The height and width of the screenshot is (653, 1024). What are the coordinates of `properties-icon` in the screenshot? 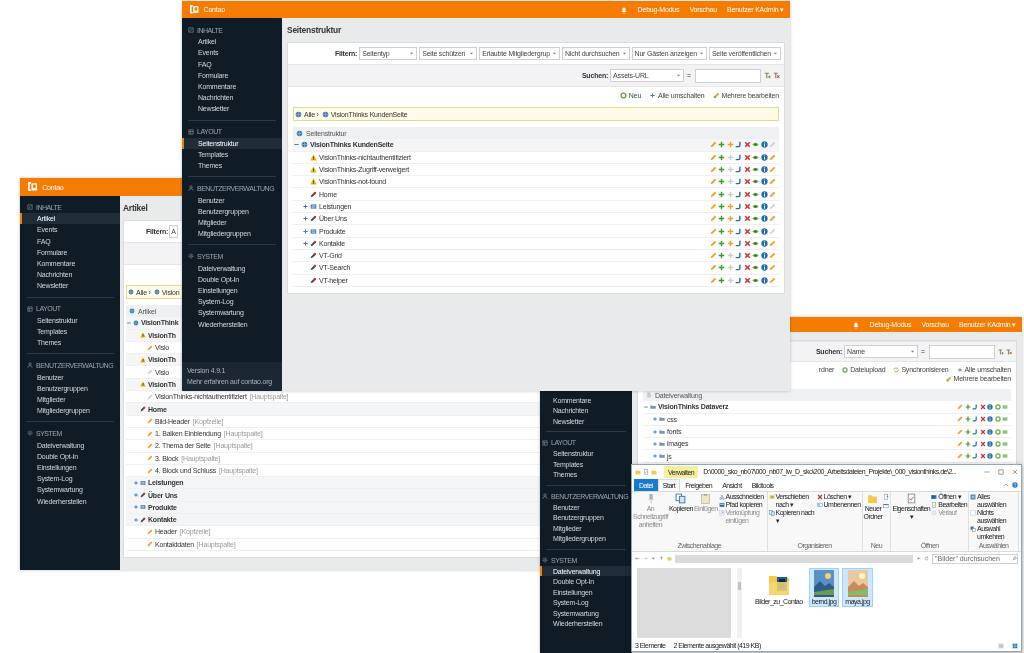 It's located at (646, 472).